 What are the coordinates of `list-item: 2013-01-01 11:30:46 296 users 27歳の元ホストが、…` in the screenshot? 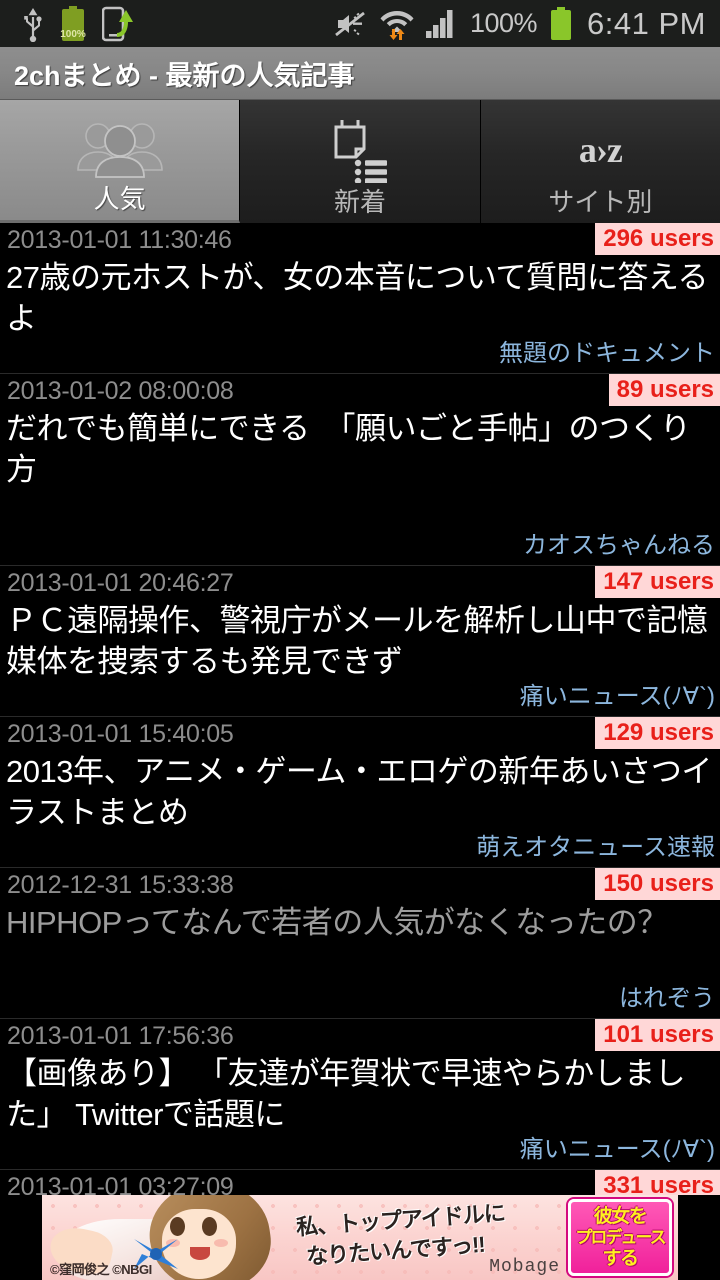 It's located at (360, 298).